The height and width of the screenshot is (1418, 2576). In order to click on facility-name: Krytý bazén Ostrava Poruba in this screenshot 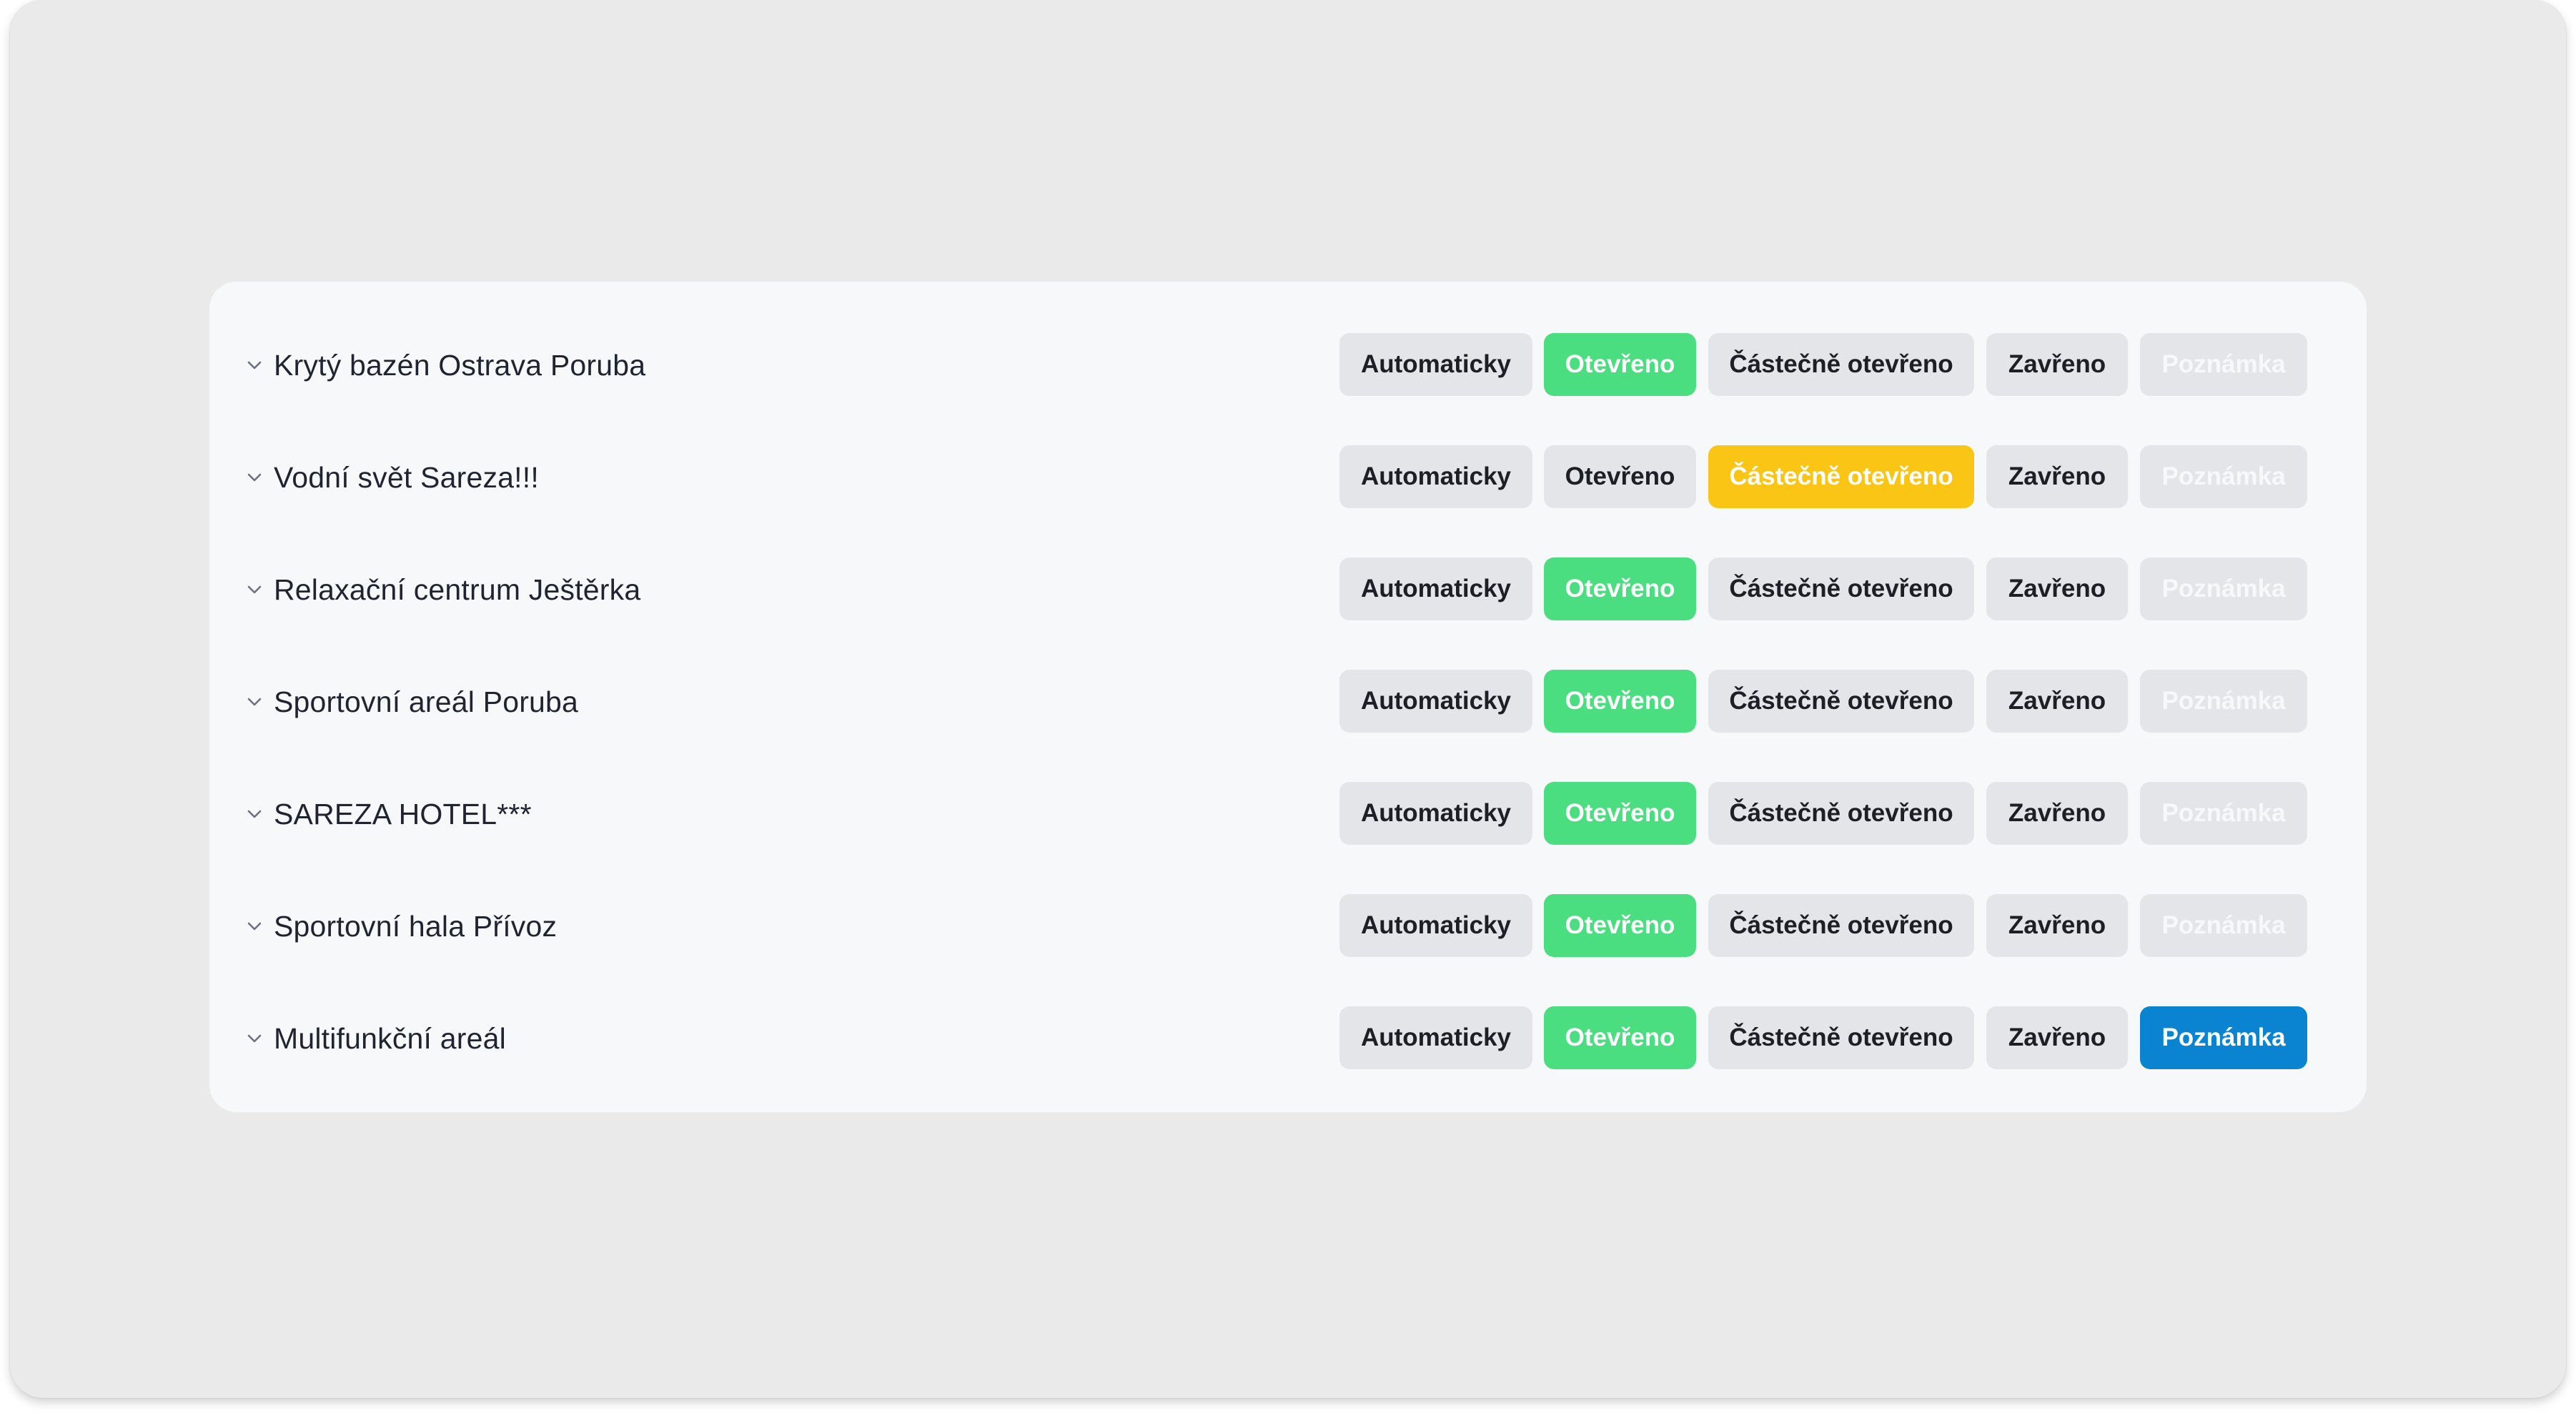, I will do `click(460, 365)`.